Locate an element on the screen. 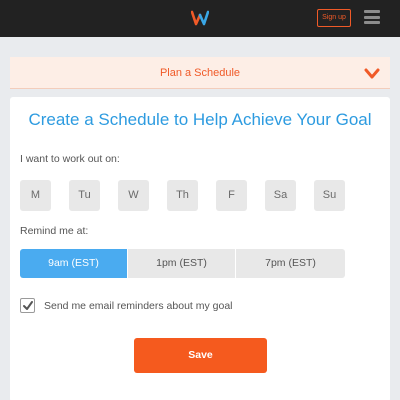  time-option-9am: 9am (EST) is located at coordinates (73, 263).